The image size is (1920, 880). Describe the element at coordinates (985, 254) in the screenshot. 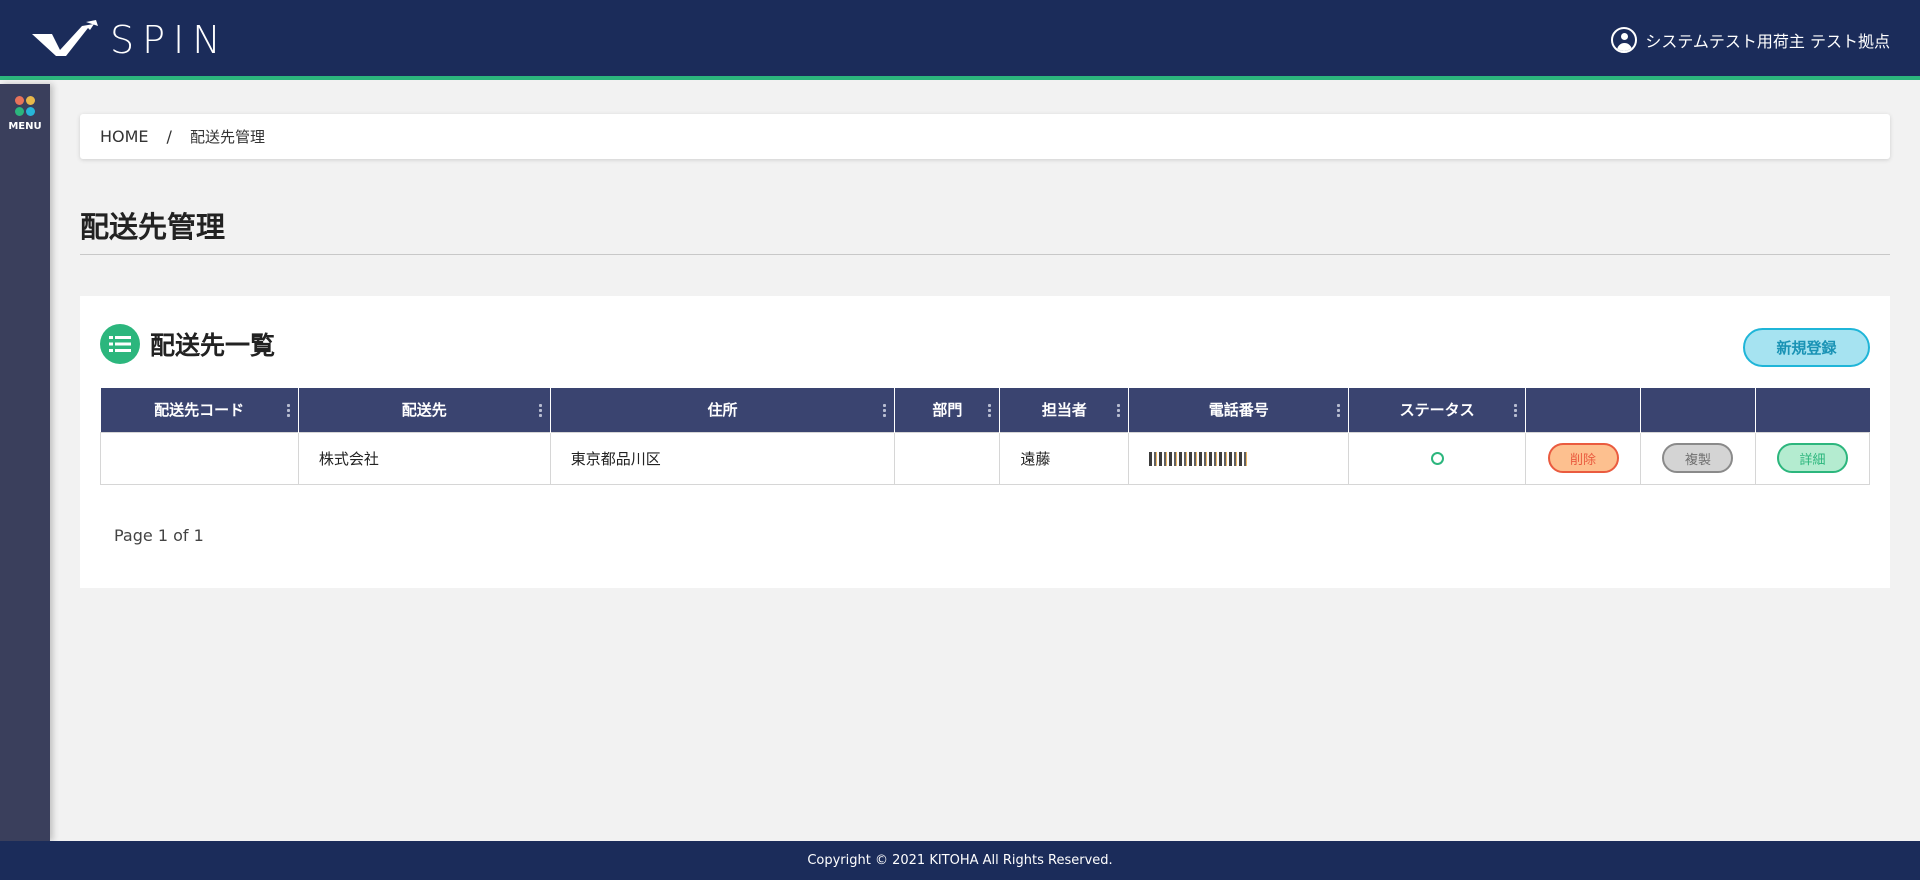

I see `title-divider` at that location.